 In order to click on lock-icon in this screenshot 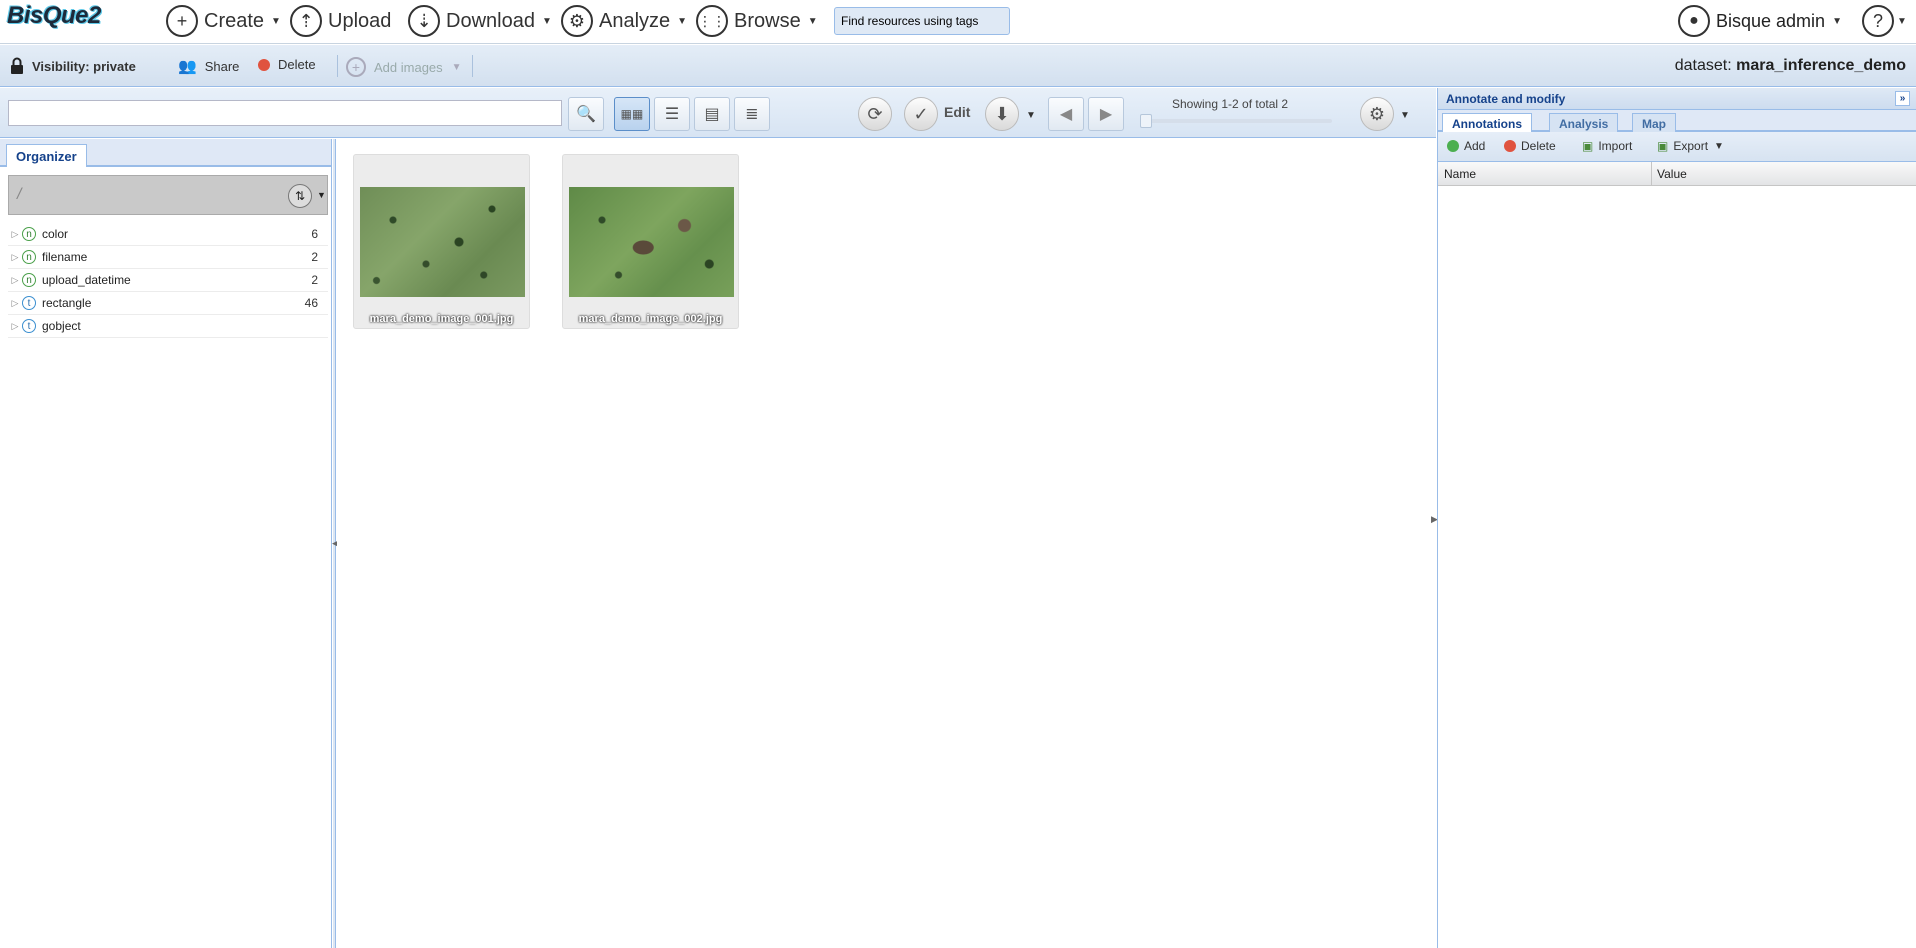, I will do `click(17, 65)`.